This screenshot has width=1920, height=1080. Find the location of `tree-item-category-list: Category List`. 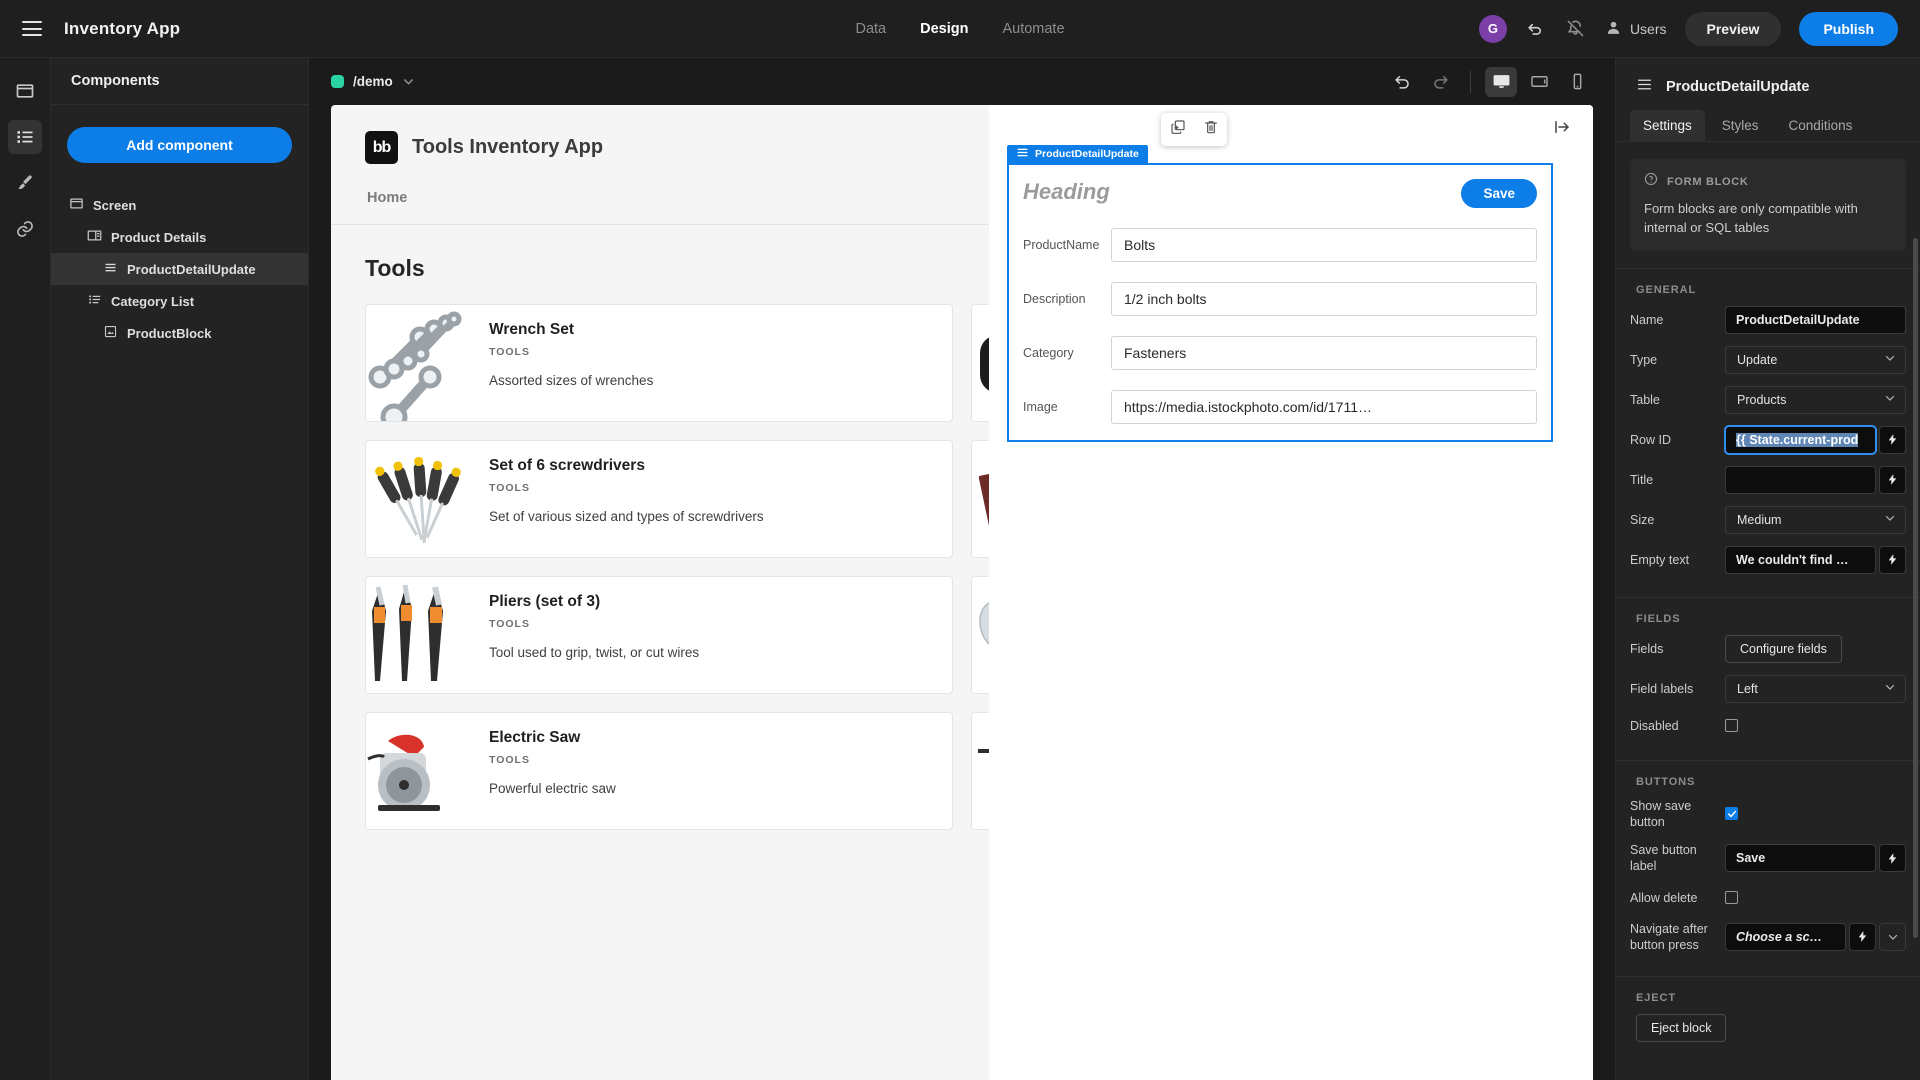

tree-item-category-list: Category List is located at coordinates (179, 301).